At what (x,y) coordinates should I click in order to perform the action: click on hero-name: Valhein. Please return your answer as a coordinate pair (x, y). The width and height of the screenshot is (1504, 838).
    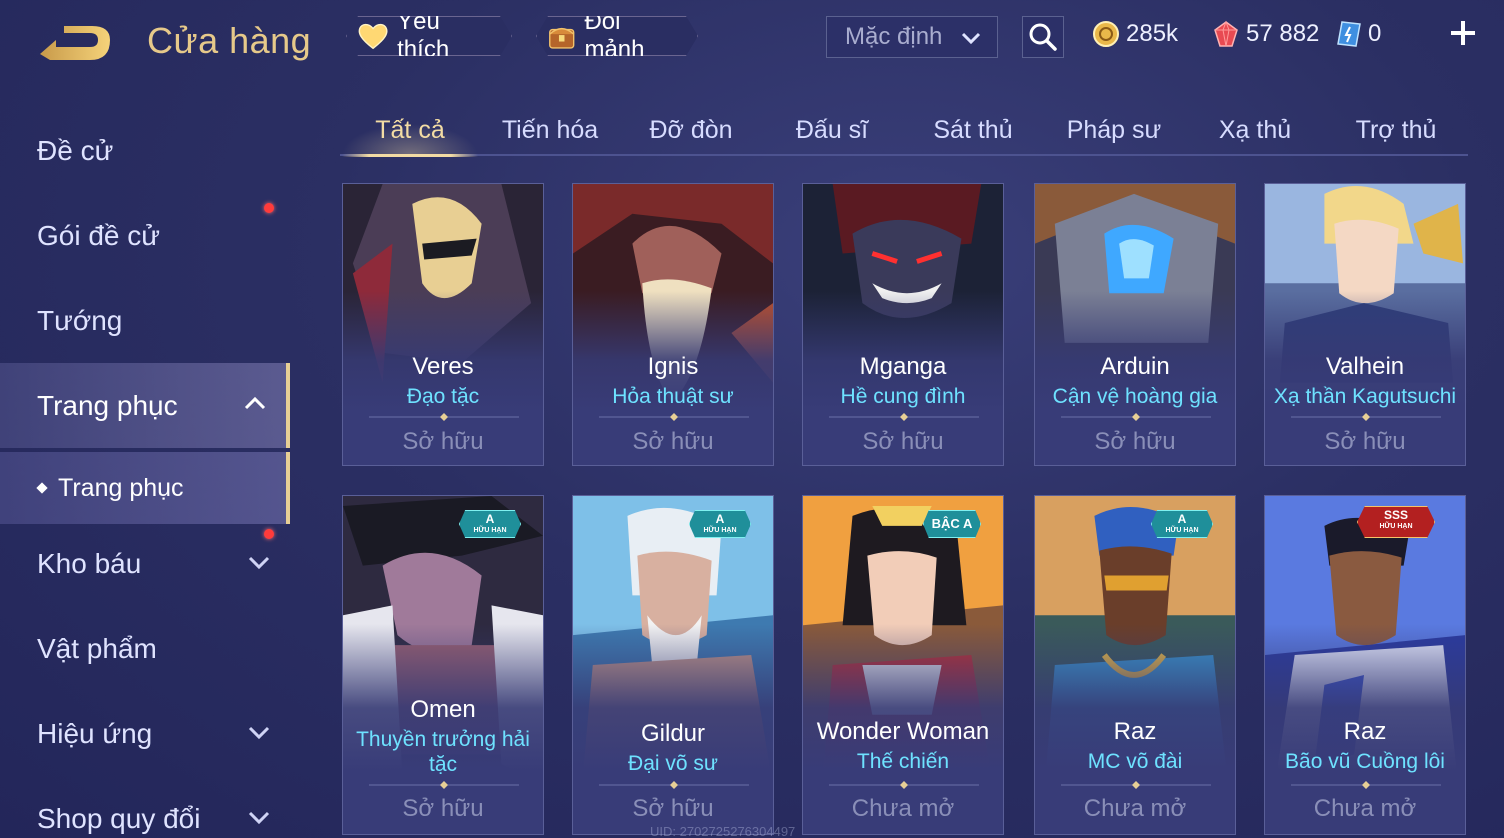
    Looking at the image, I should click on (1365, 366).